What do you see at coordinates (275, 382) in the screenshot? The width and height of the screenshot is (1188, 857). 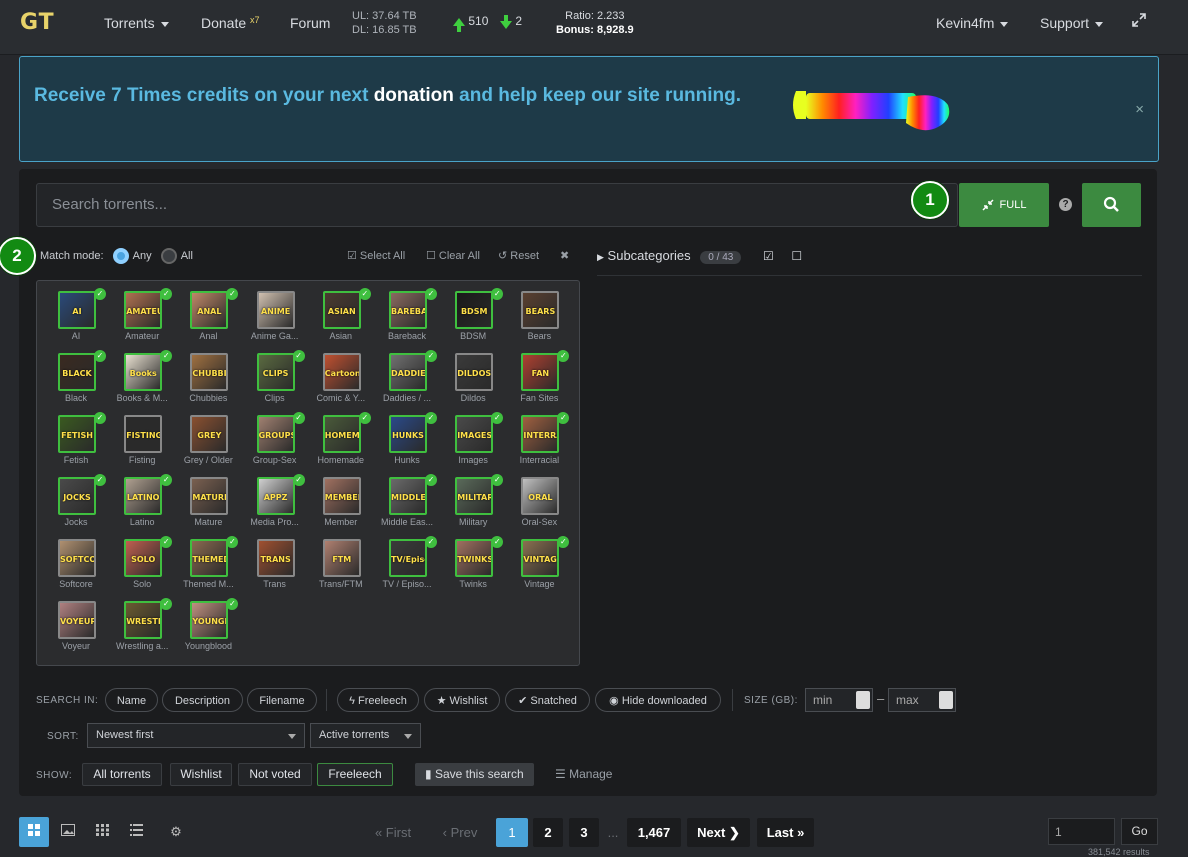 I see `category-item: CLIPS ✓ Clips` at bounding box center [275, 382].